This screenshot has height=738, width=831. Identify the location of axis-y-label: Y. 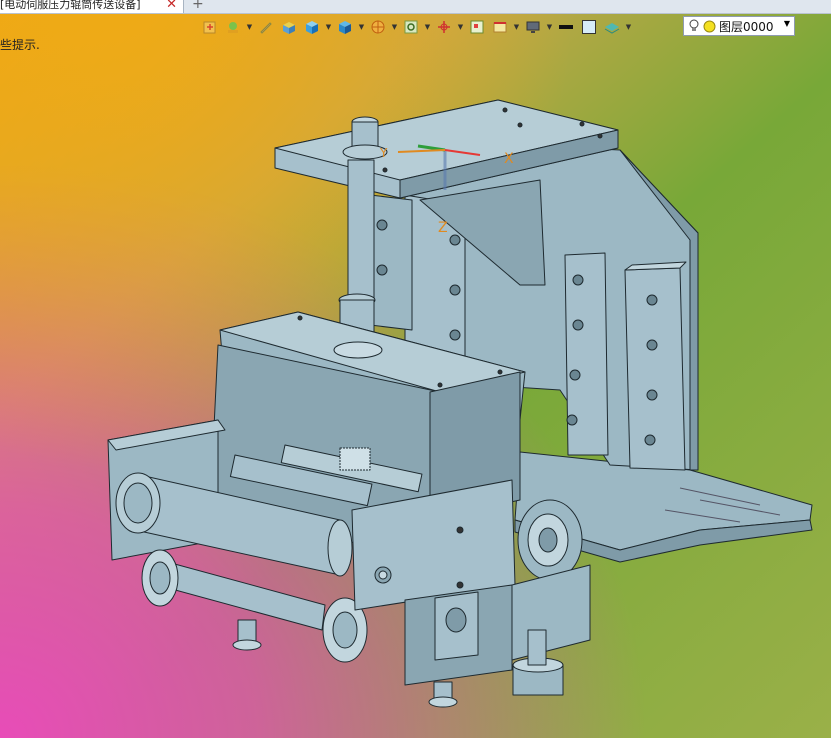
(383, 153).